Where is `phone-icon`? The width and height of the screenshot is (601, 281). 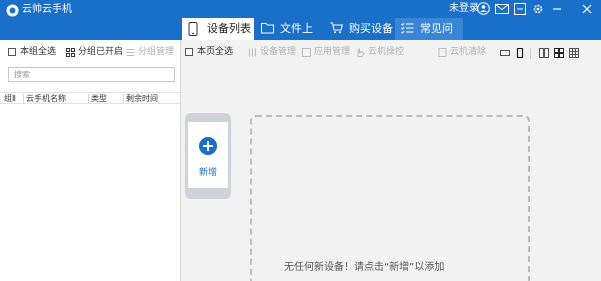 phone-icon is located at coordinates (193, 29).